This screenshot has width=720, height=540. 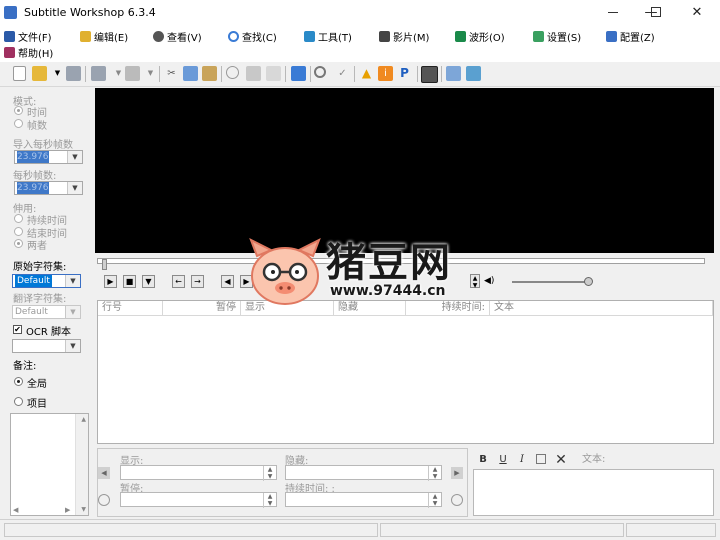 What do you see at coordinates (551, 282) in the screenshot?
I see `volume-slider` at bounding box center [551, 282].